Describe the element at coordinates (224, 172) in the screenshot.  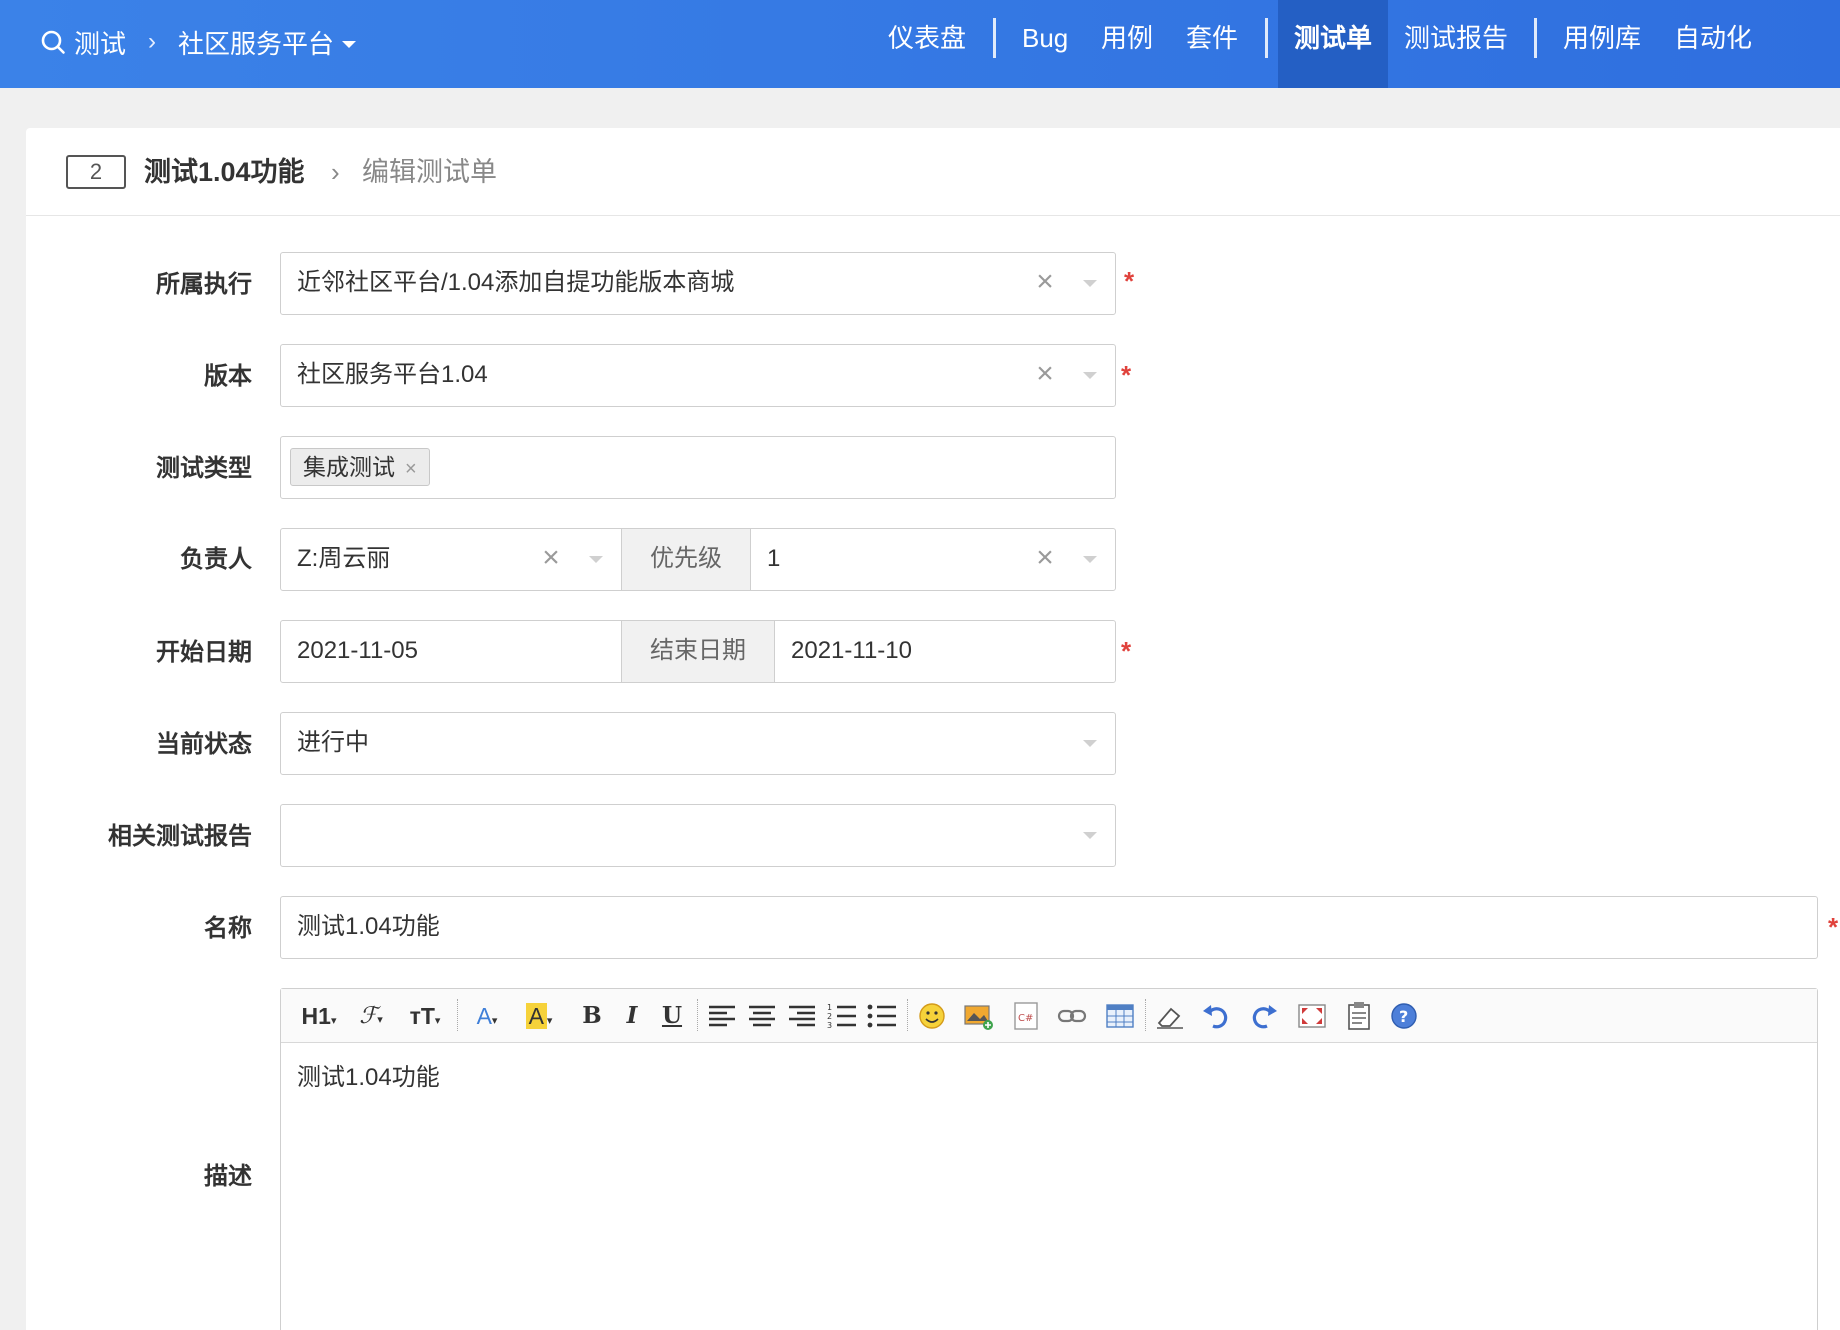
I see `page-title: 测试1.04功能` at that location.